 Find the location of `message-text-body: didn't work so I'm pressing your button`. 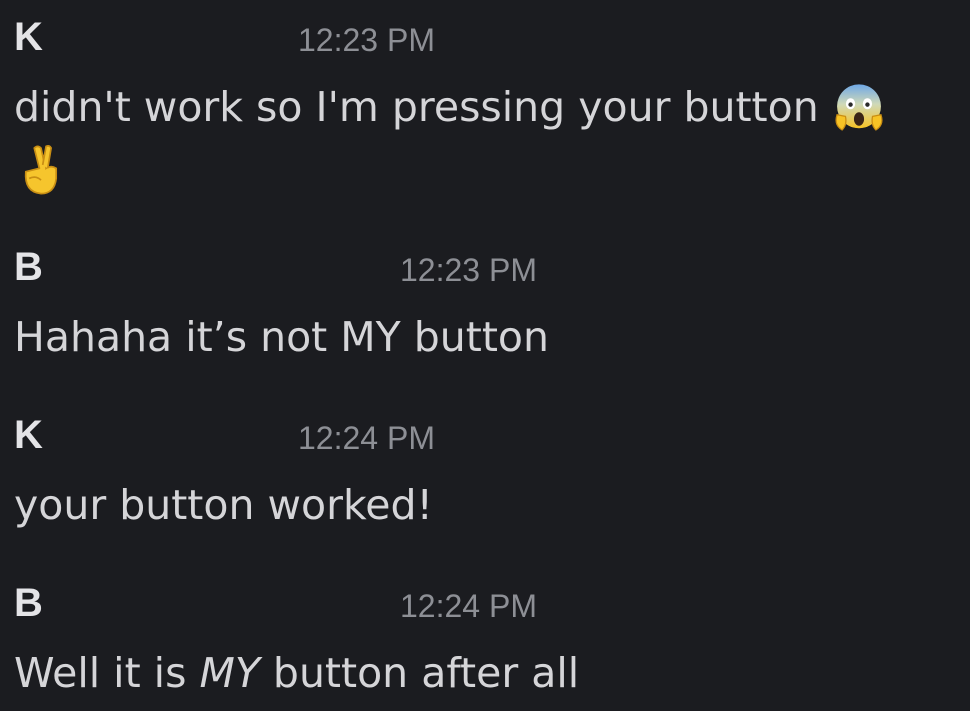

message-text-body: didn't work so I'm pressing your button is located at coordinates (416, 107).